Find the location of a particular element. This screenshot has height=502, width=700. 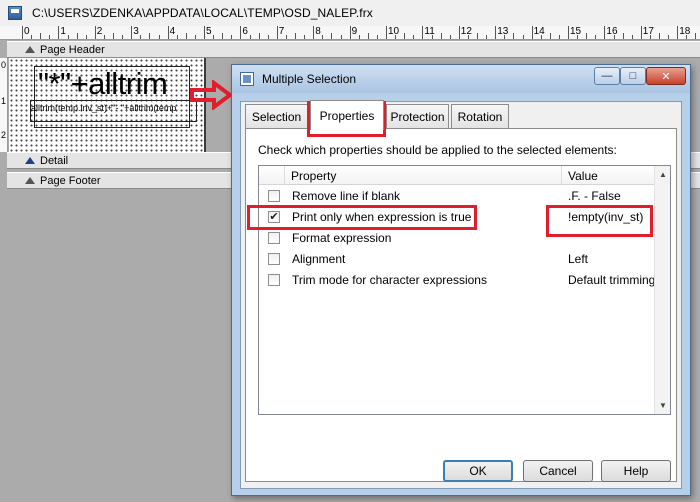

ruler-number: 2 is located at coordinates (99, 31).